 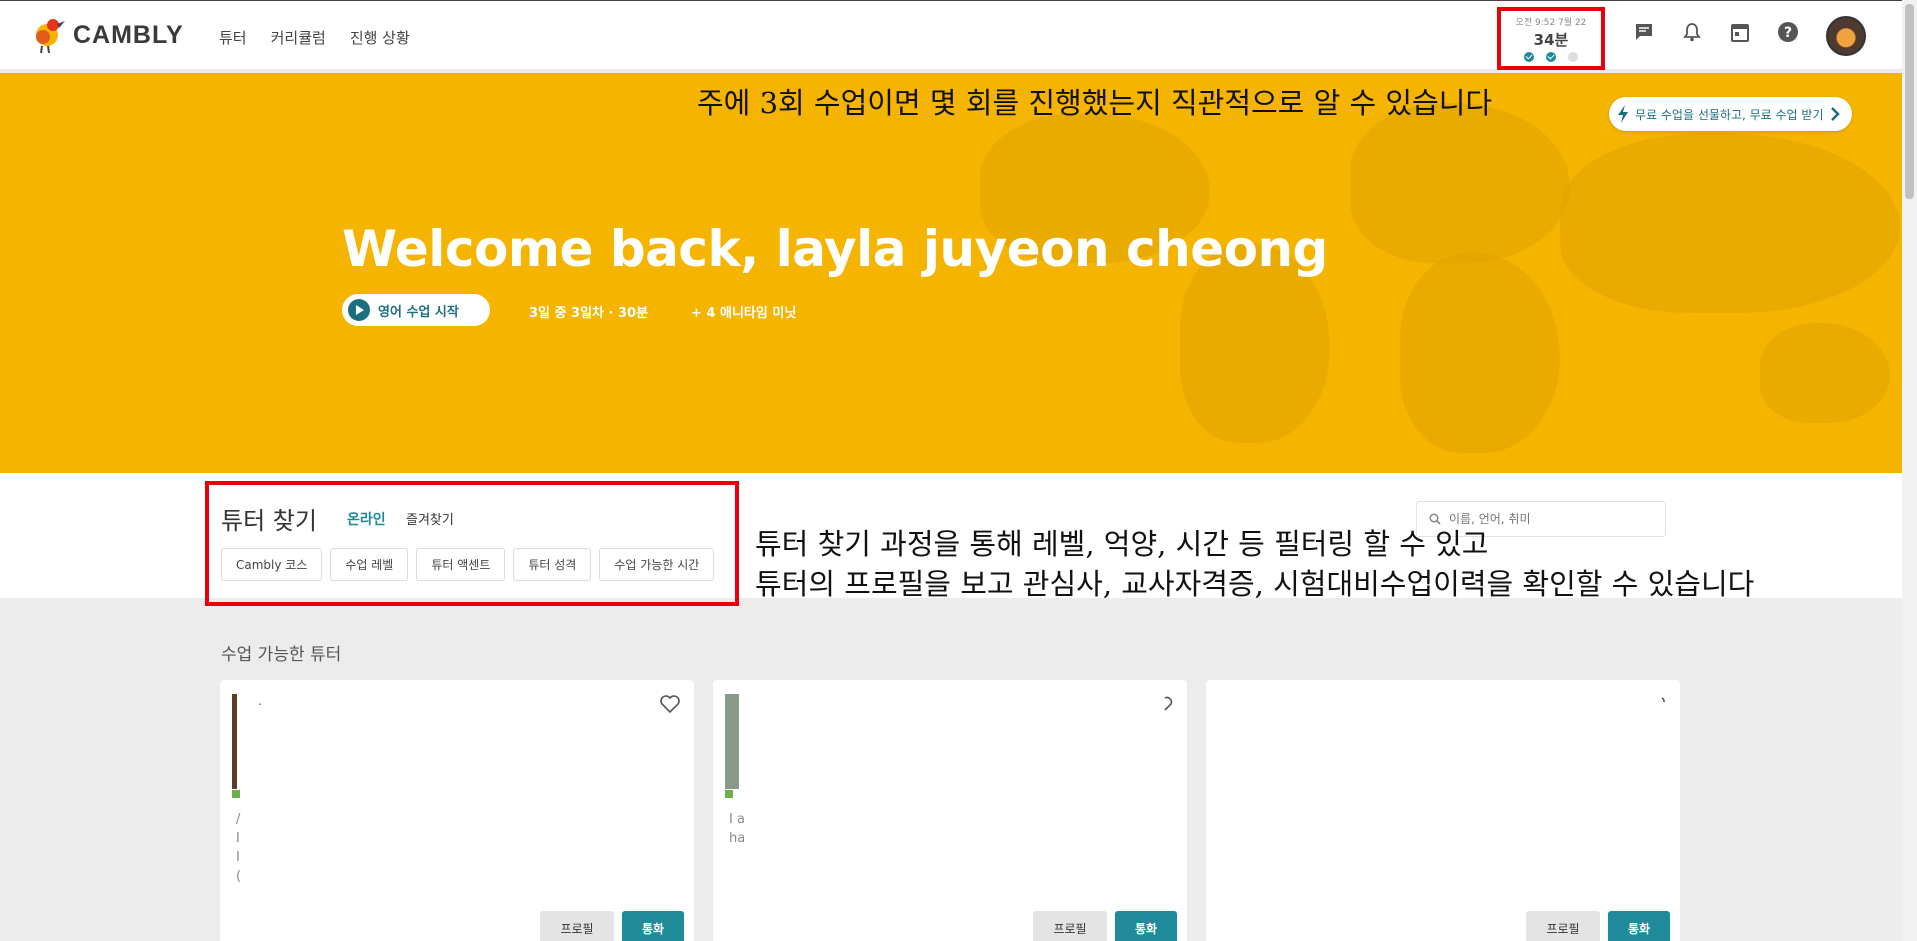 I want to click on start-lesson-label: 영어 수업 시작, so click(x=418, y=312).